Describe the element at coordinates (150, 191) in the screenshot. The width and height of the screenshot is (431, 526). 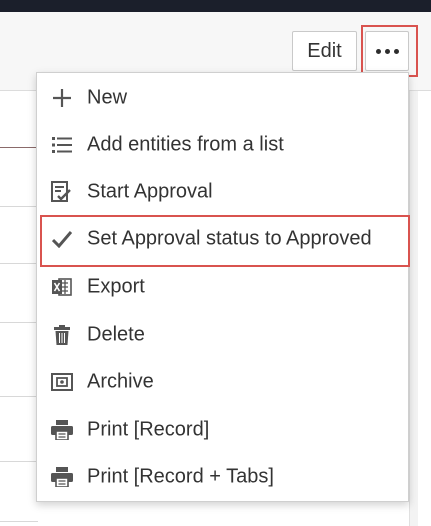
I see `menu-item-label: Start Approval` at that location.